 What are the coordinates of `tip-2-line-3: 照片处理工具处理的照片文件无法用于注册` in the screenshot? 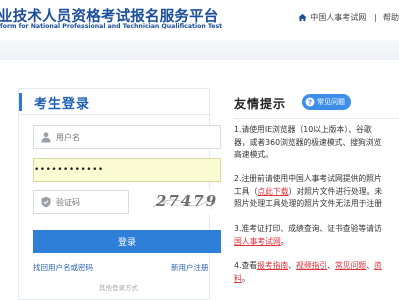 It's located at (308, 203).